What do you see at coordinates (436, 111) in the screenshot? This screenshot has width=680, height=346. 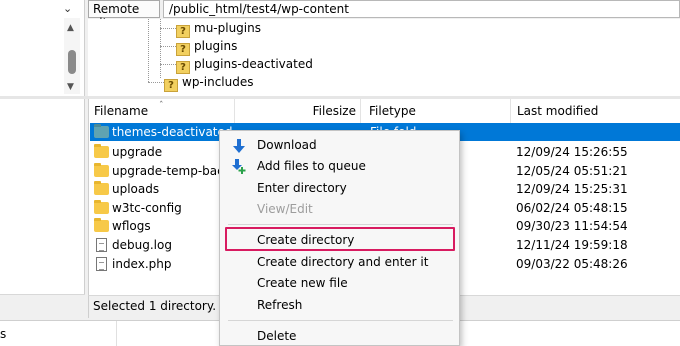 I see `column-header-filetype: Filetype` at bounding box center [436, 111].